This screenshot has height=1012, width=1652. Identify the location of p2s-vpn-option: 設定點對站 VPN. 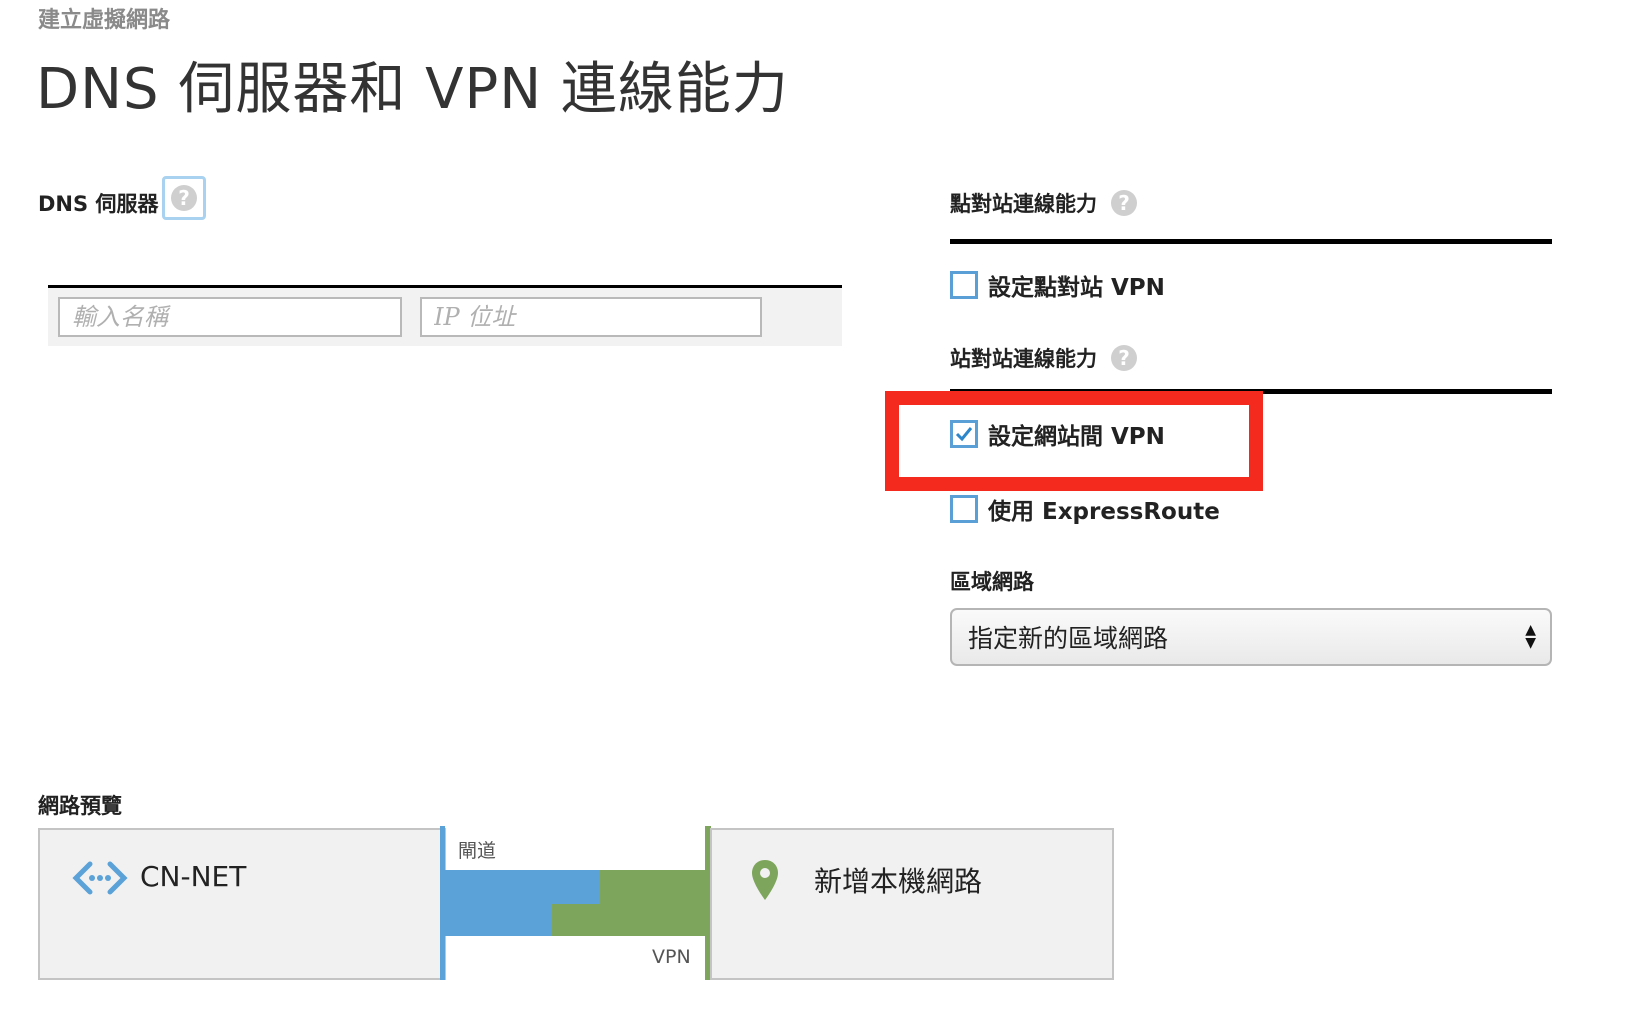
(1057, 285).